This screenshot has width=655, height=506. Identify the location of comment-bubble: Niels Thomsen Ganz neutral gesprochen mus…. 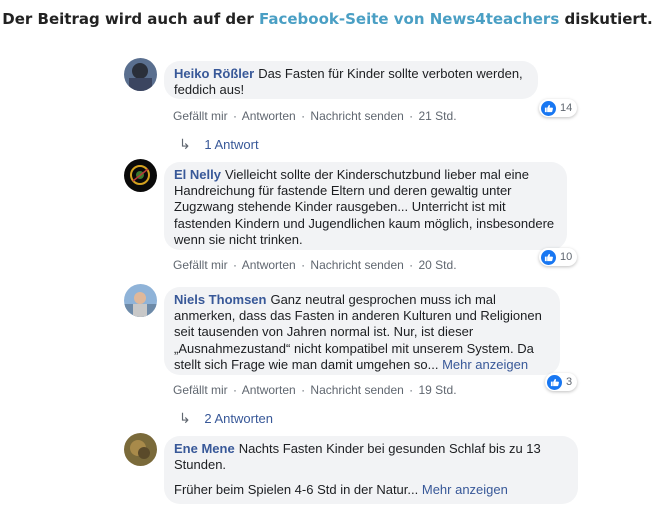
(362, 331).